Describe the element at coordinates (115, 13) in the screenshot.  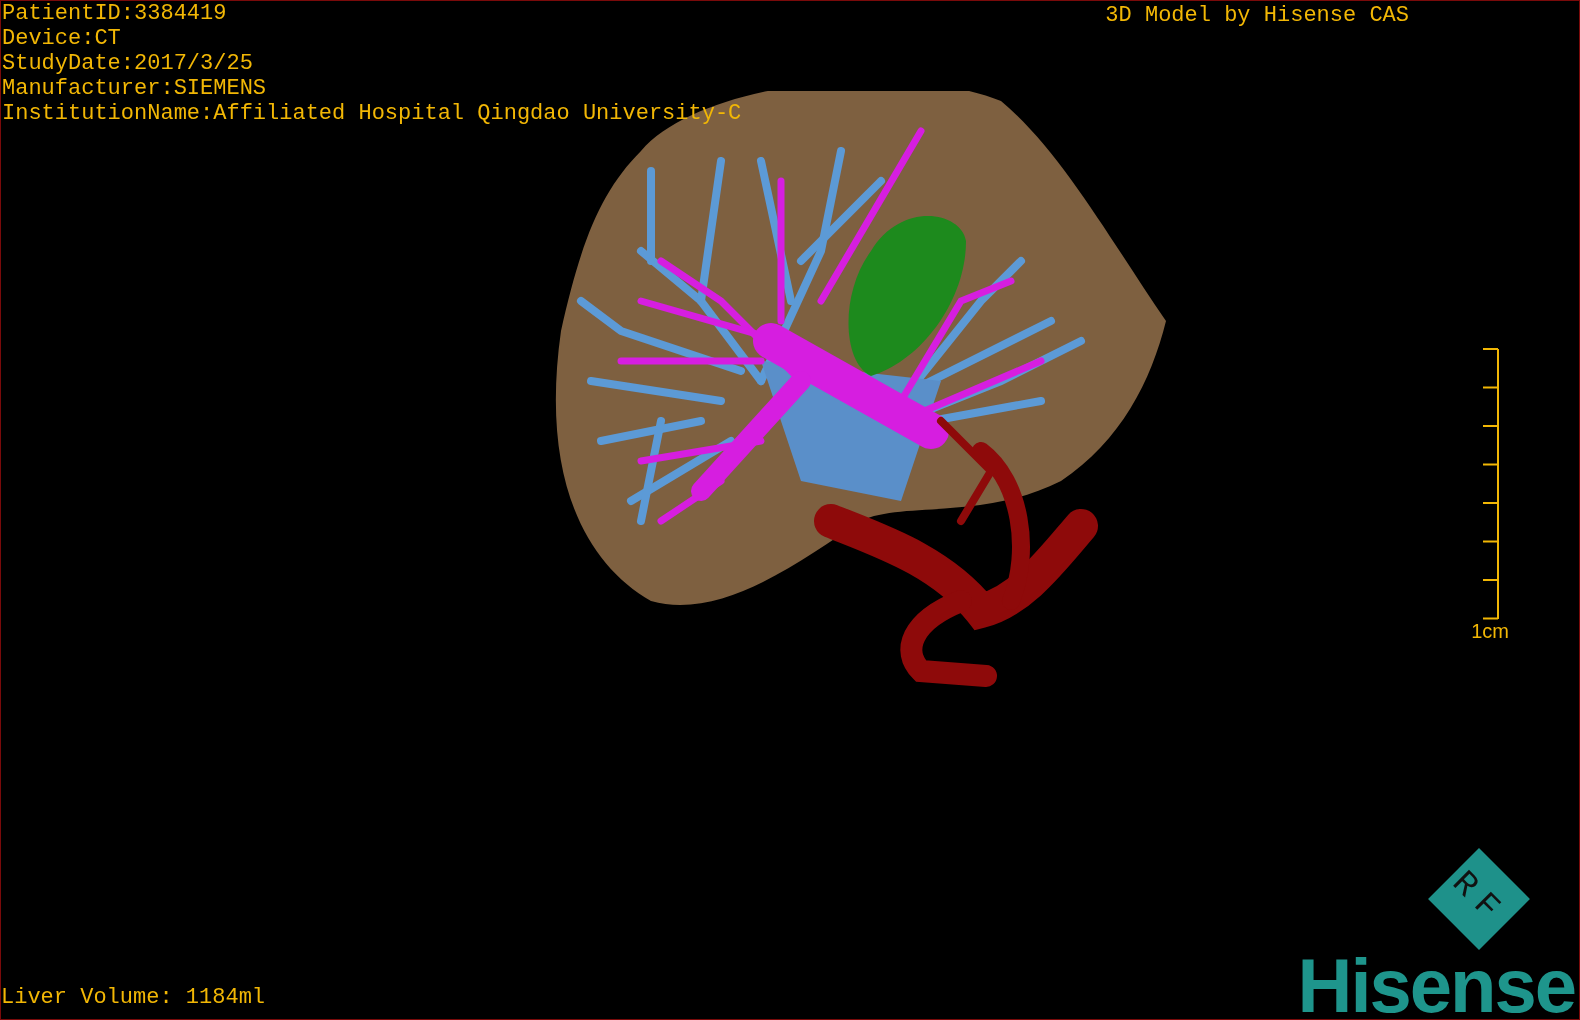
I see `patient-info-text: PatientID:3384419` at that location.